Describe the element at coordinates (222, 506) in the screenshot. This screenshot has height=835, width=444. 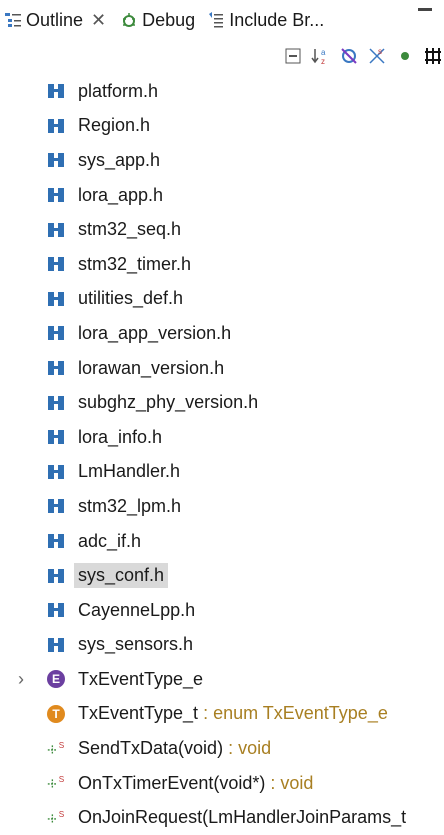
I see `tree-item: stm32_lpm.h` at that location.